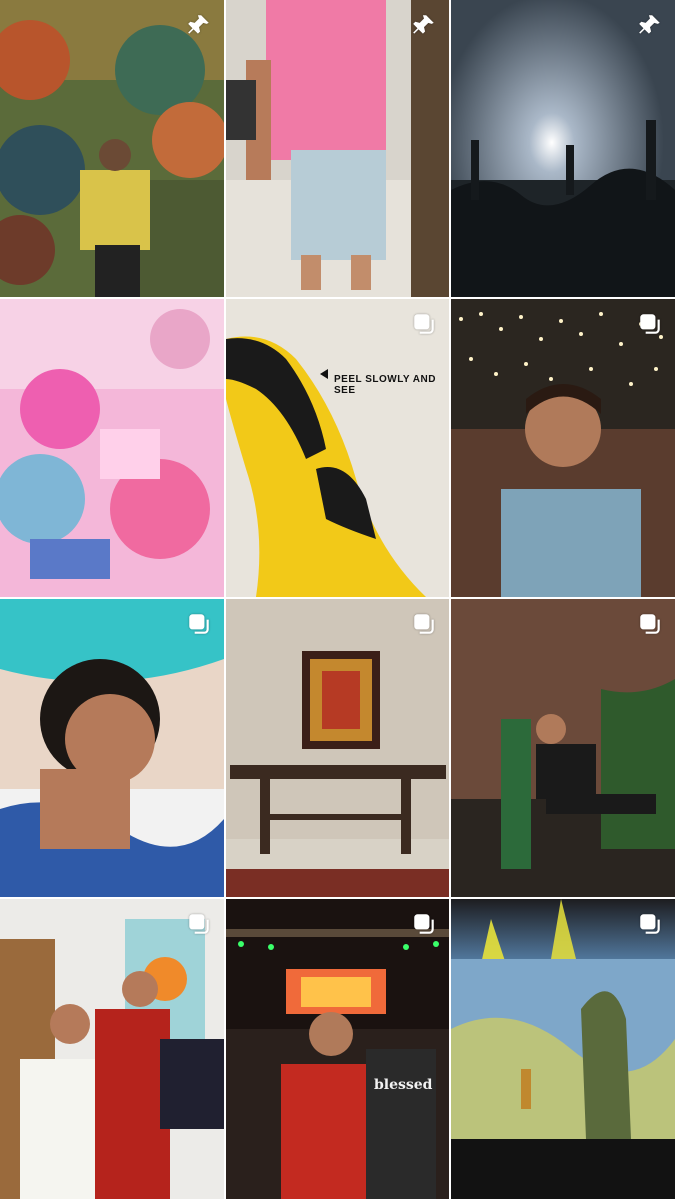 Image resolution: width=675 pixels, height=1199 pixels. I want to click on album-cover-text: PEEL SLOWLY AND SEE, so click(385, 385).